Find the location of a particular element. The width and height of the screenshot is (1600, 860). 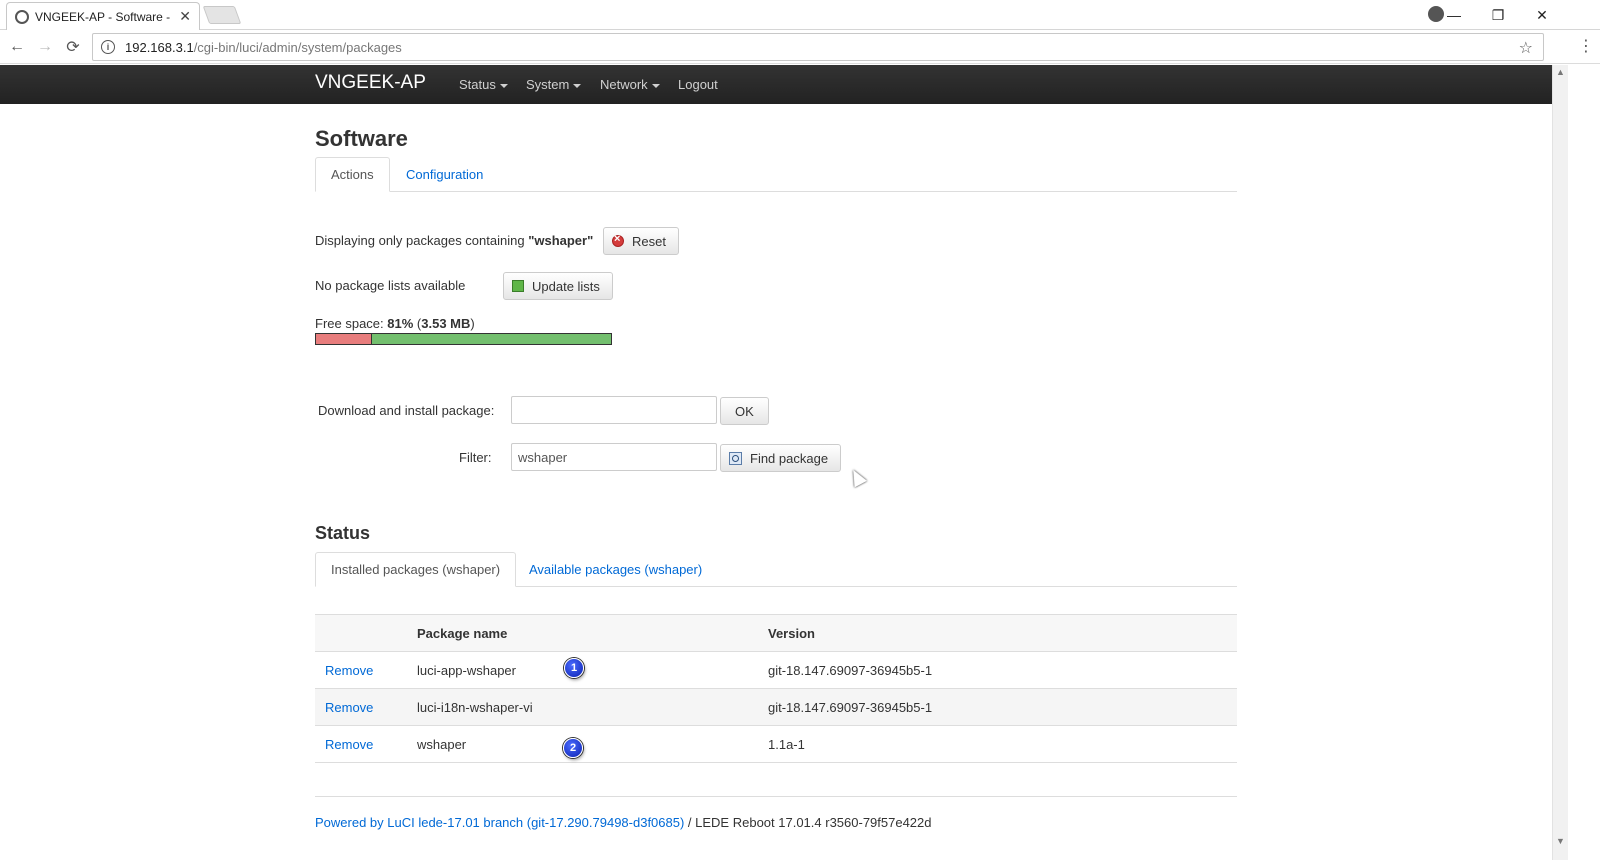

ok-button: OK is located at coordinates (744, 411).